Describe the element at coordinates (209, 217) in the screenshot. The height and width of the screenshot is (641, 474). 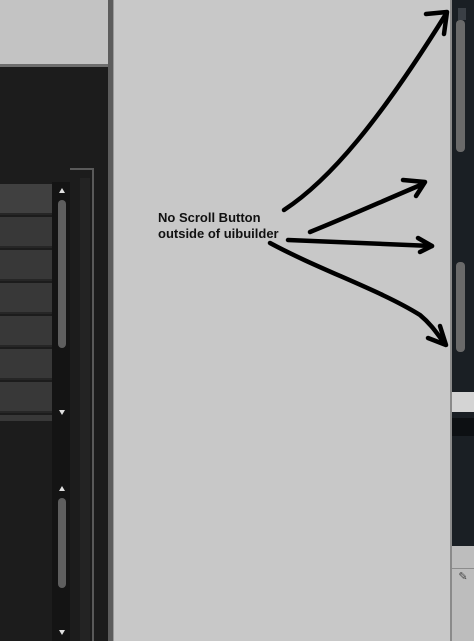
I see `annotation-line-1: No Scroll Button` at that location.